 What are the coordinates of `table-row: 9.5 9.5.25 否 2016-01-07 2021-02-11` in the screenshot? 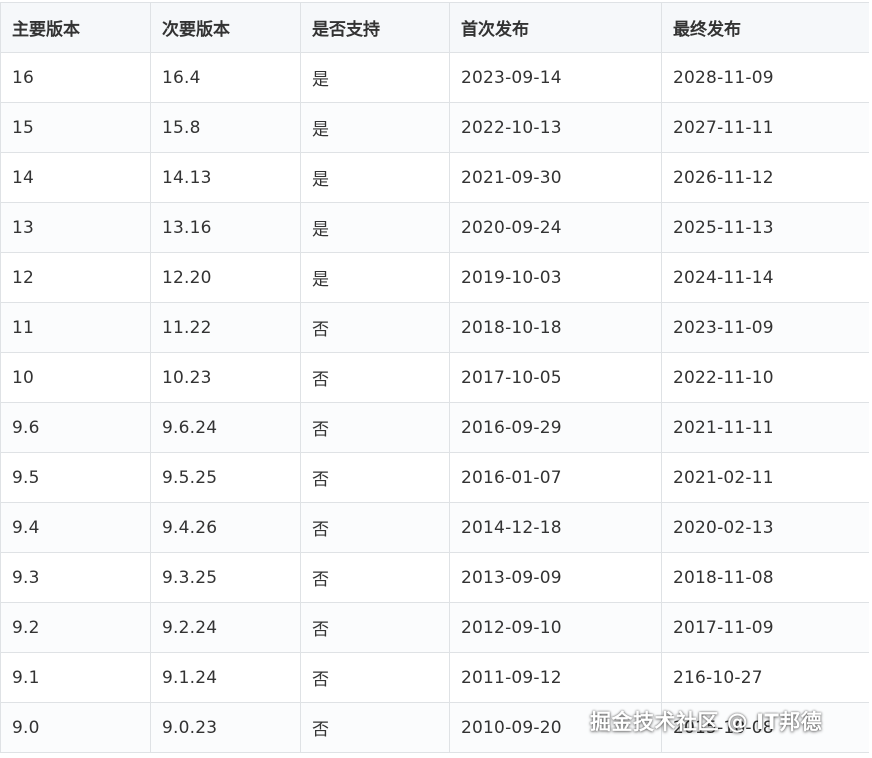 It's located at (434, 477).